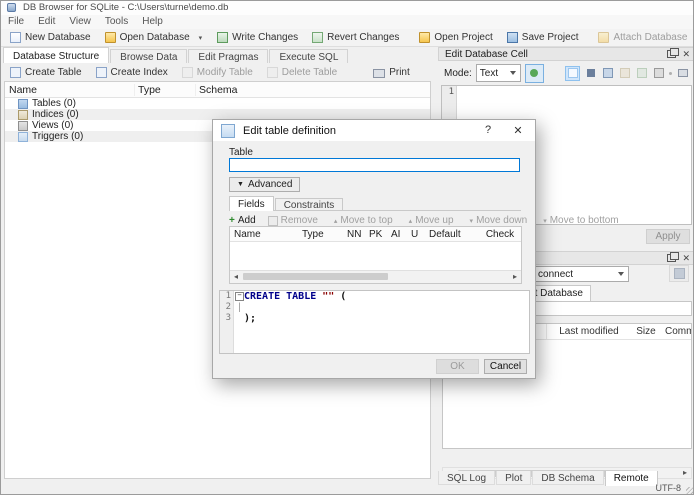 This screenshot has width=694, height=495. I want to click on delete-table-button: Delete Table, so click(302, 72).